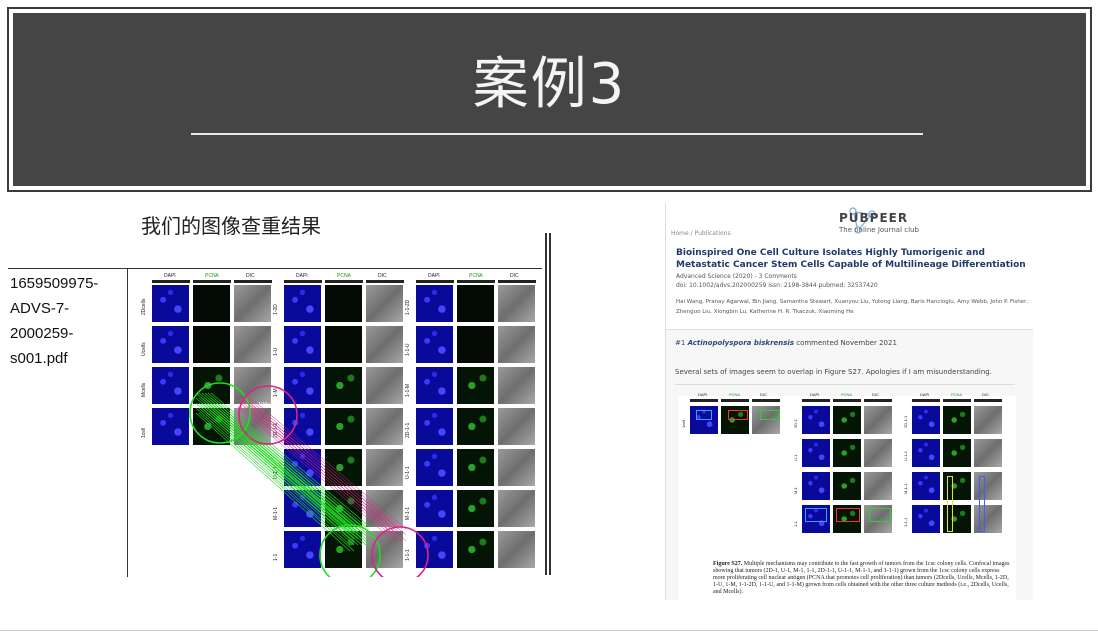 The image size is (1098, 633). I want to click on meta-journal: Advanced Science (2020) - 3 Comments, so click(736, 276).